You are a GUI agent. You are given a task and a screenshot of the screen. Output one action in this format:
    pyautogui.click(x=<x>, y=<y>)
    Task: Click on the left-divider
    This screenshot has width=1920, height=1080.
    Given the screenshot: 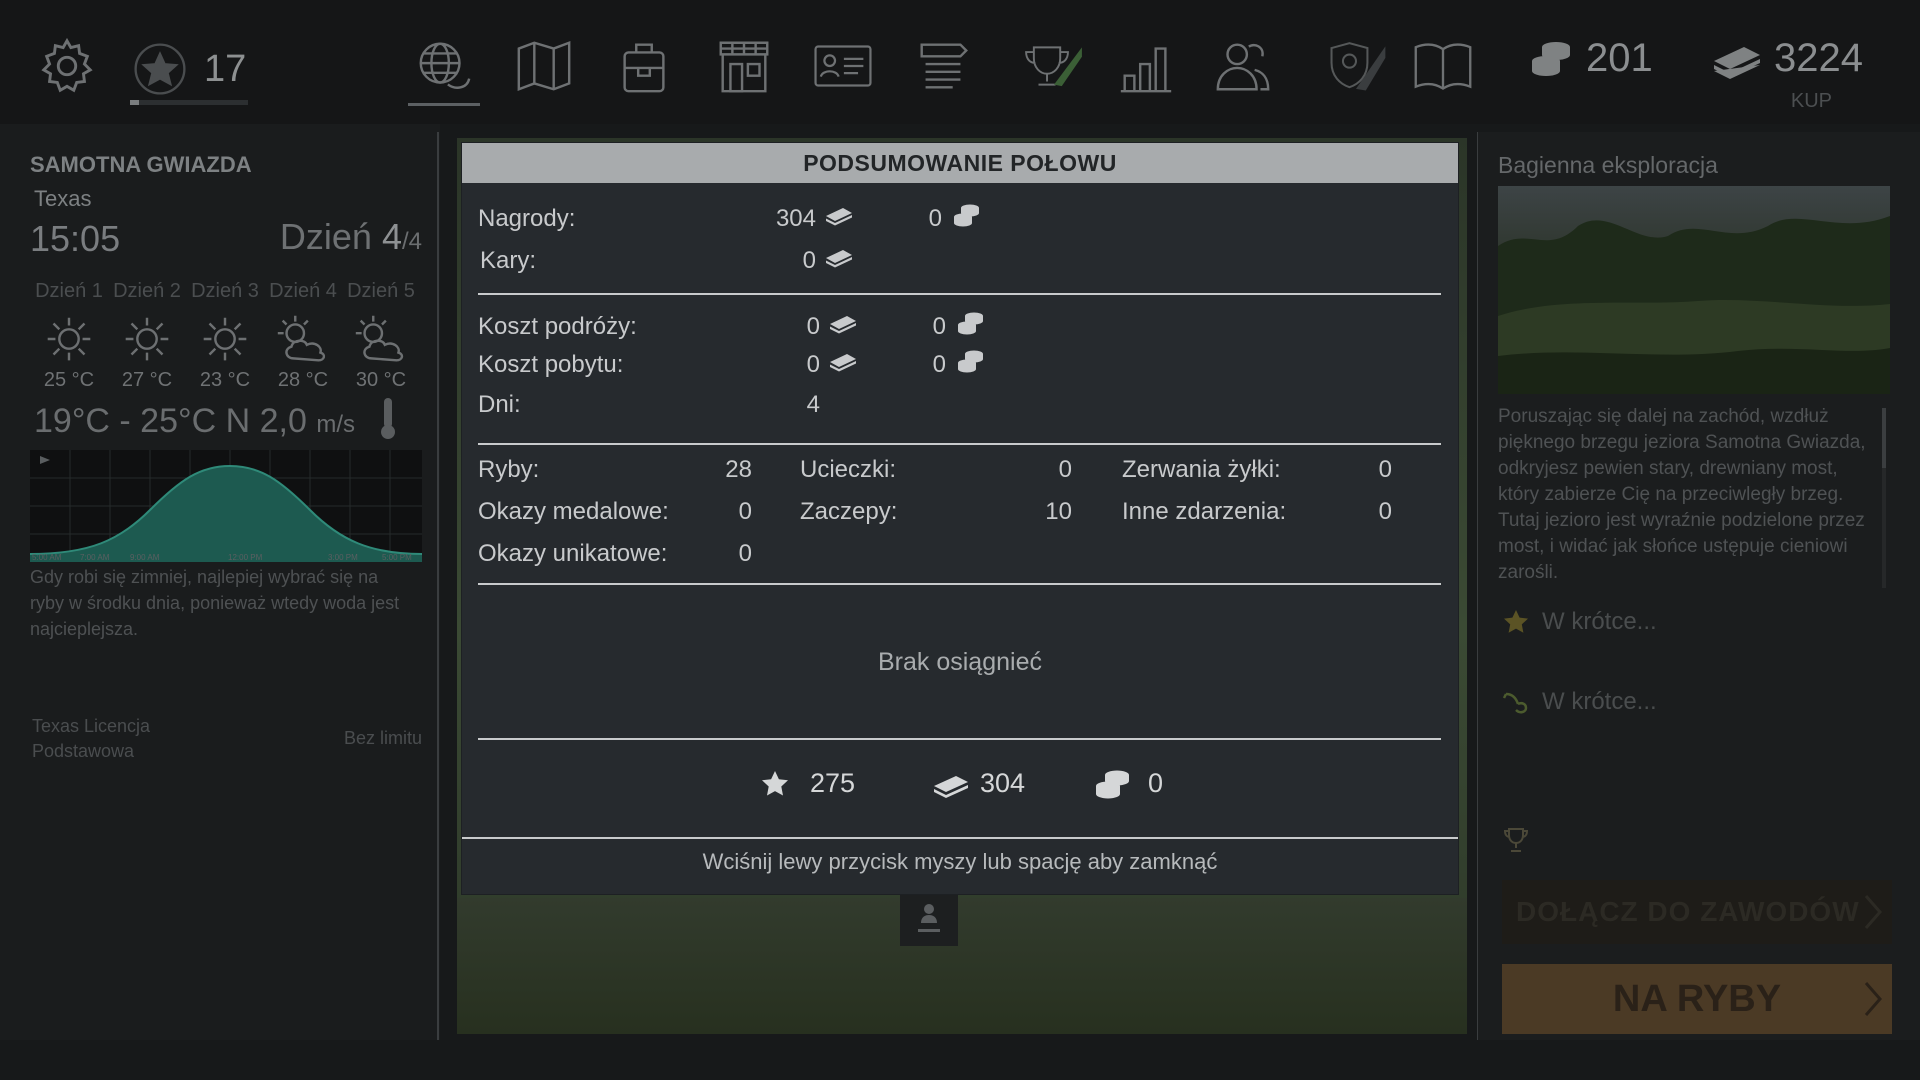 What is the action you would take?
    pyautogui.click(x=438, y=586)
    